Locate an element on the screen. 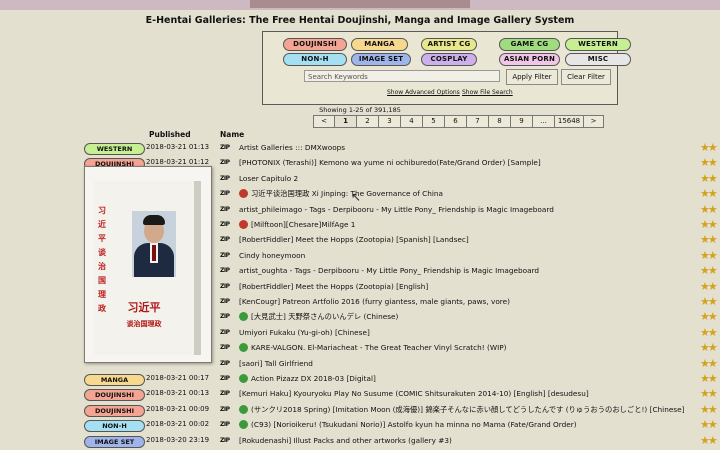 This screenshot has height=450, width=720. row-category-badge: NON-H is located at coordinates (114, 426).